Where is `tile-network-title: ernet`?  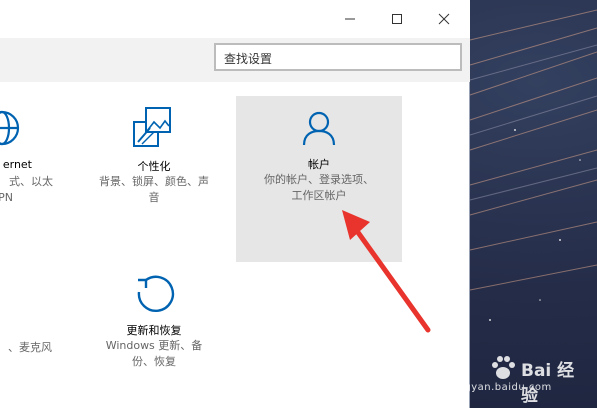 tile-network-title: ernet is located at coordinates (17, 164).